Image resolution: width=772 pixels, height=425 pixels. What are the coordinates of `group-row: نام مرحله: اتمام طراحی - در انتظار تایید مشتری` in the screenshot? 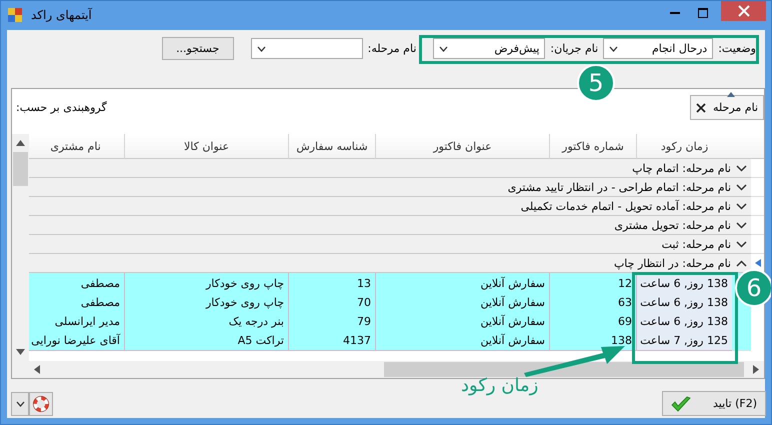 It's located at (380, 187).